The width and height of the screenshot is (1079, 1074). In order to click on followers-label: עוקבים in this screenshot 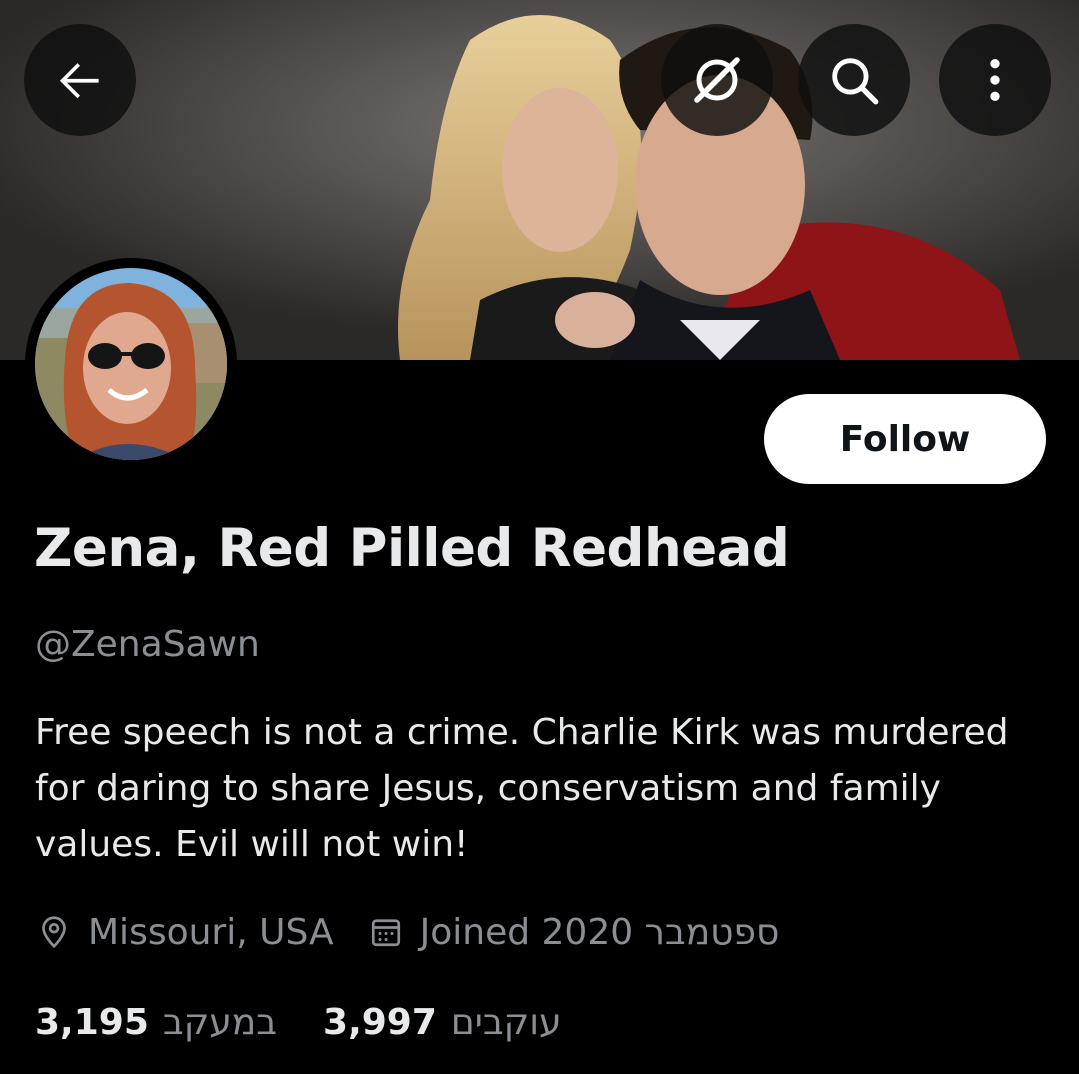, I will do `click(506, 1022)`.